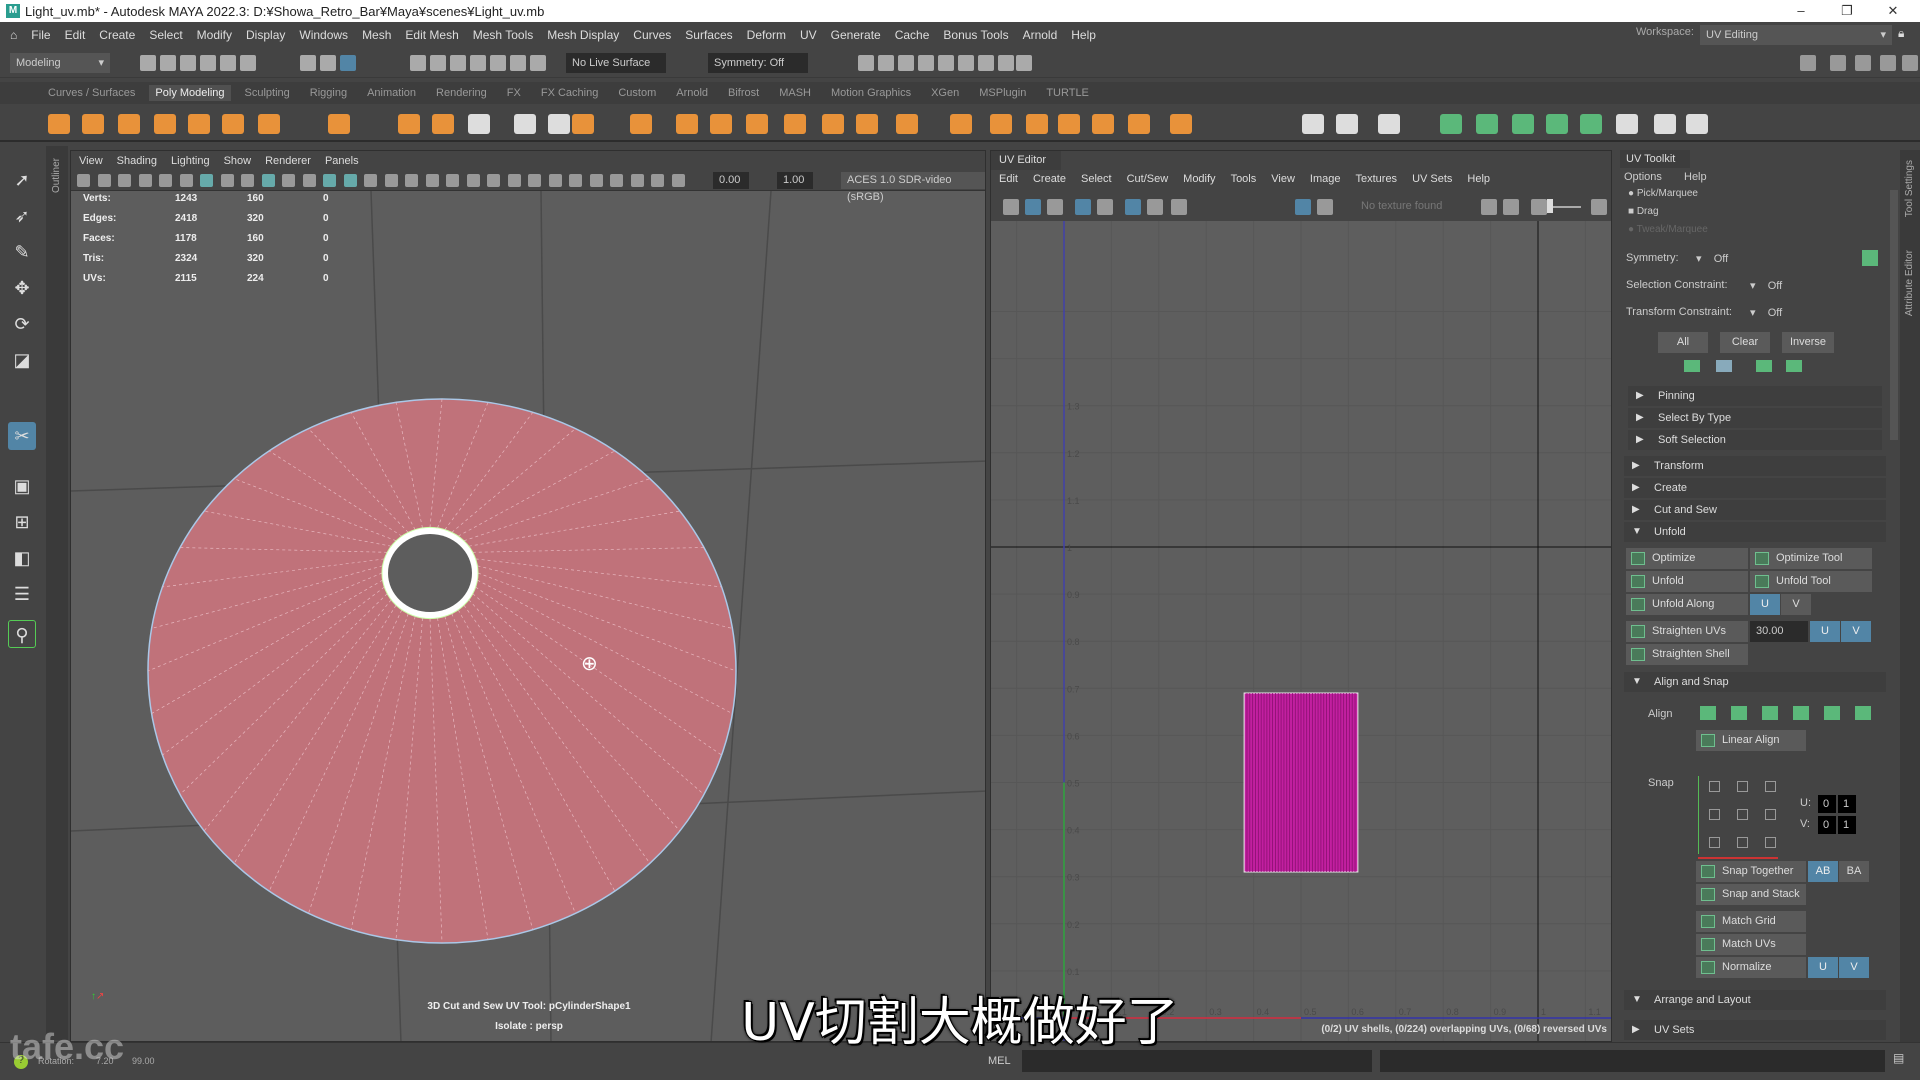 The height and width of the screenshot is (1080, 1920). What do you see at coordinates (1751, 894) in the screenshot?
I see `snap-and-stack-button: Snap and Stack` at bounding box center [1751, 894].